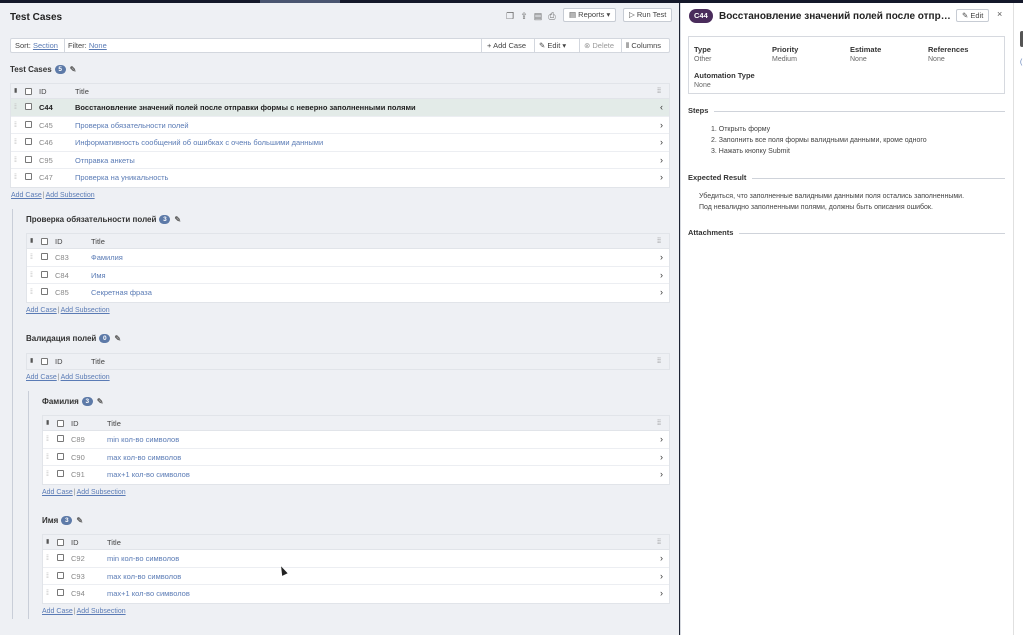 This screenshot has height=635, width=1023. I want to click on table-row: ⁞⁞ C92 min кол-во символов ›, so click(356, 559).